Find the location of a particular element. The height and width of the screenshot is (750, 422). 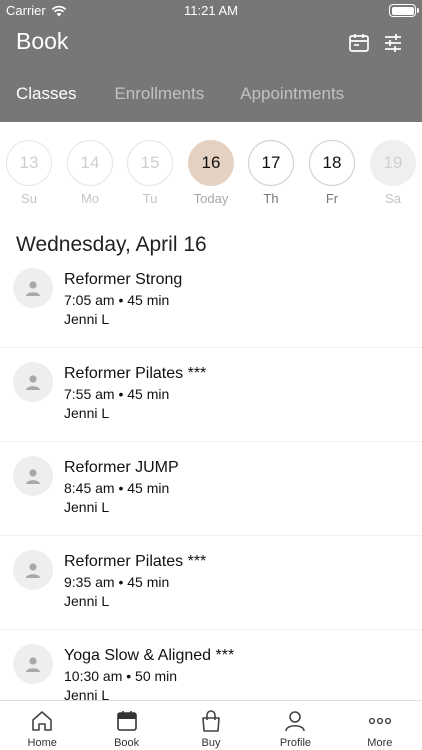

class-time: 8:45 am • 45 min is located at coordinates (117, 488).